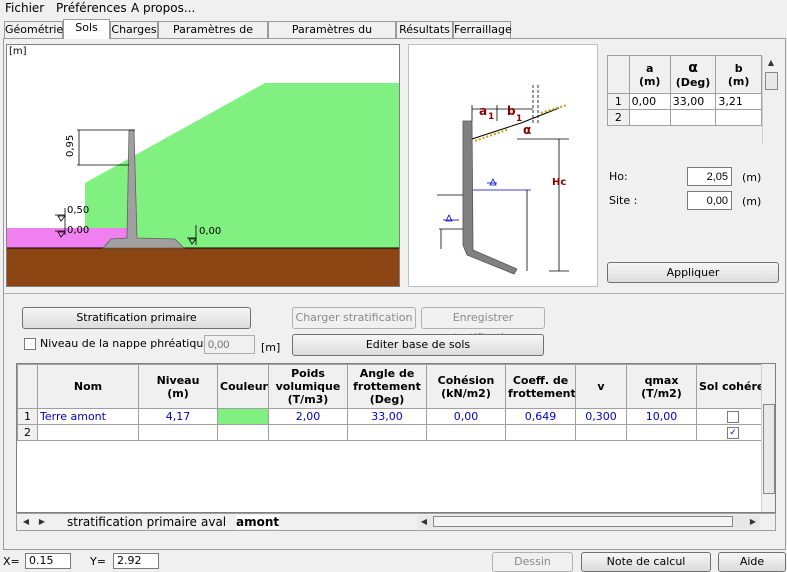  I want to click on scroll-right-icon: ▶, so click(753, 522).